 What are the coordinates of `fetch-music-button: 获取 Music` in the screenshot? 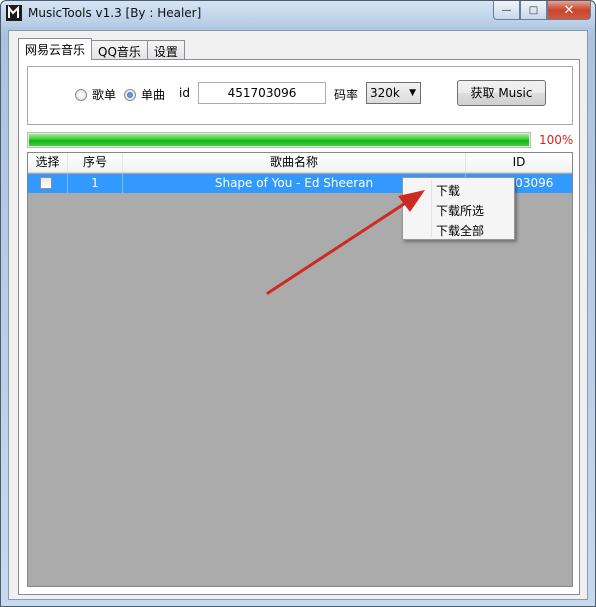 It's located at (501, 93).